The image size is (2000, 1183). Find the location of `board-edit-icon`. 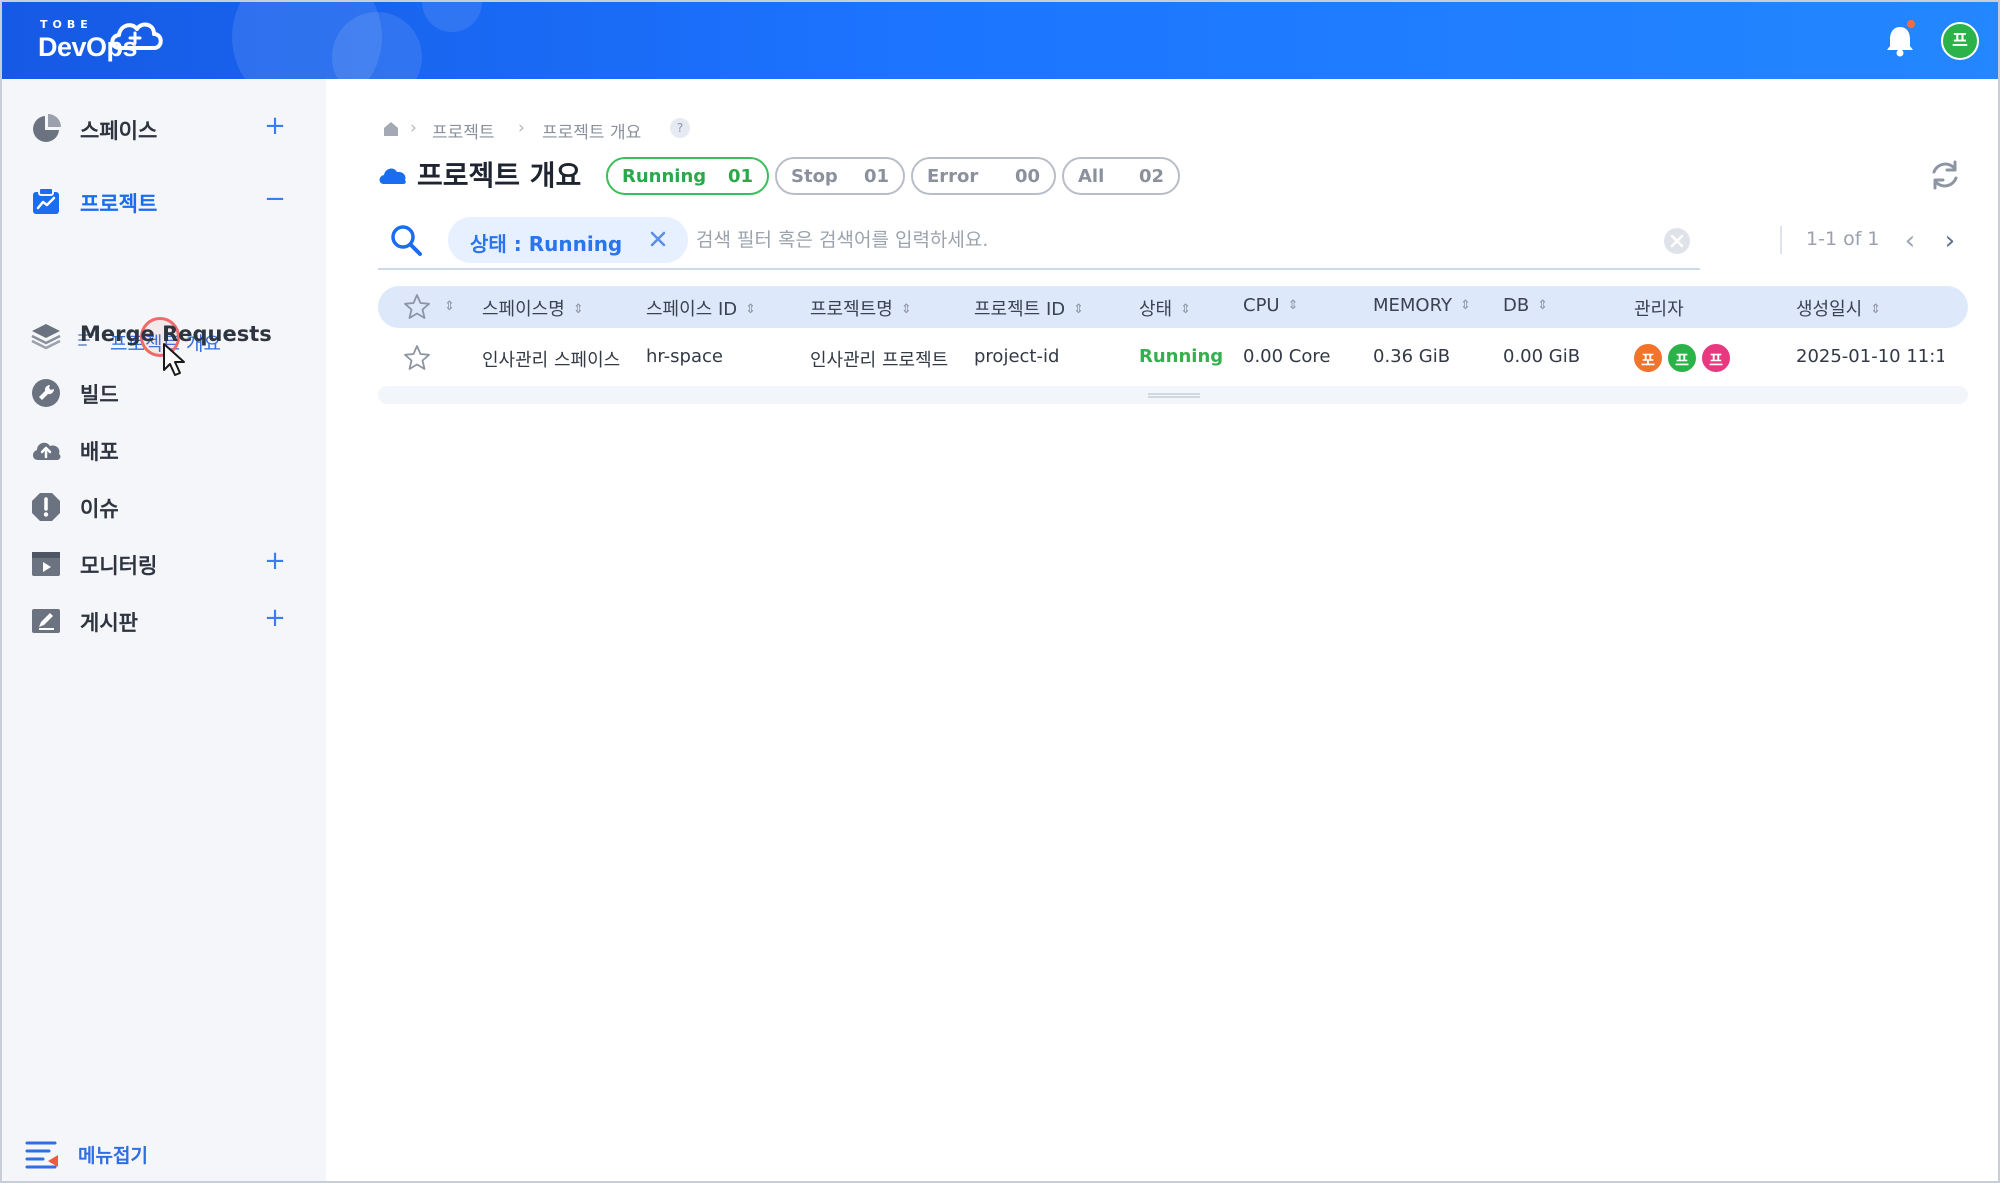

board-edit-icon is located at coordinates (46, 621).